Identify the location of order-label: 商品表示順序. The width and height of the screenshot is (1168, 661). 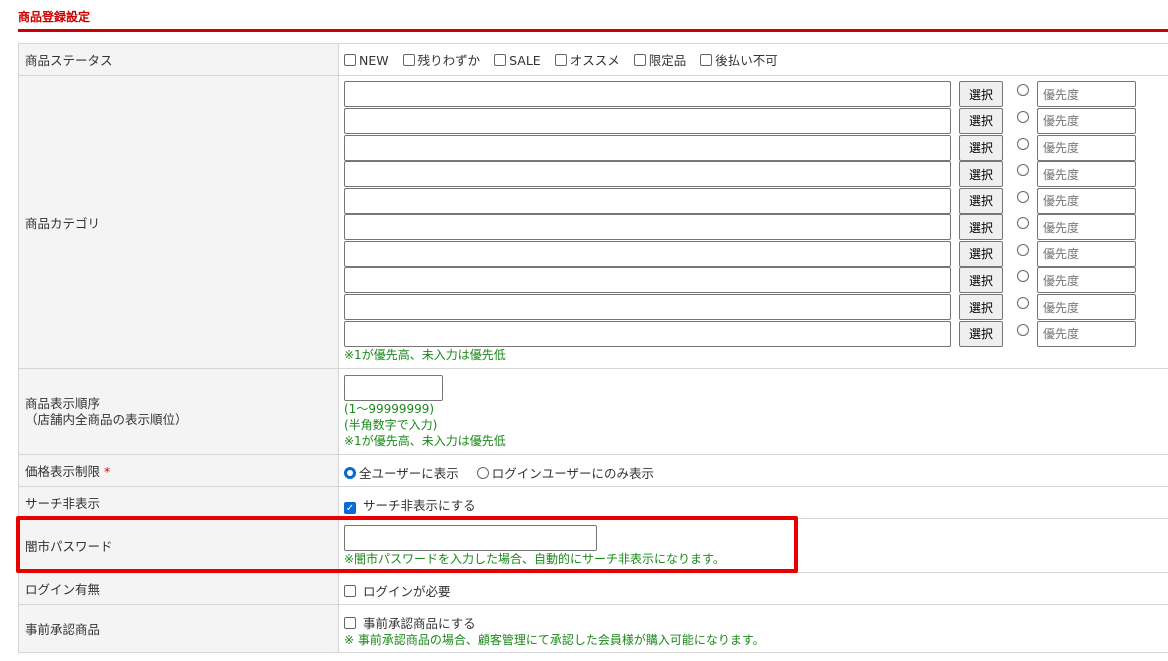
(63, 403).